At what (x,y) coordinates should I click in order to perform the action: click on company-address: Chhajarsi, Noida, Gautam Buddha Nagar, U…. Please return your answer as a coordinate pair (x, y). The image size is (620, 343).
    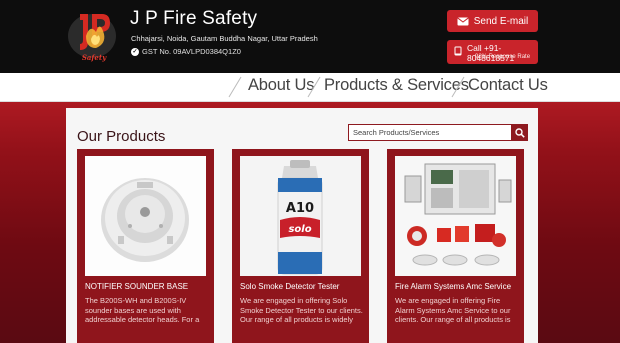
    Looking at the image, I should click on (224, 38).